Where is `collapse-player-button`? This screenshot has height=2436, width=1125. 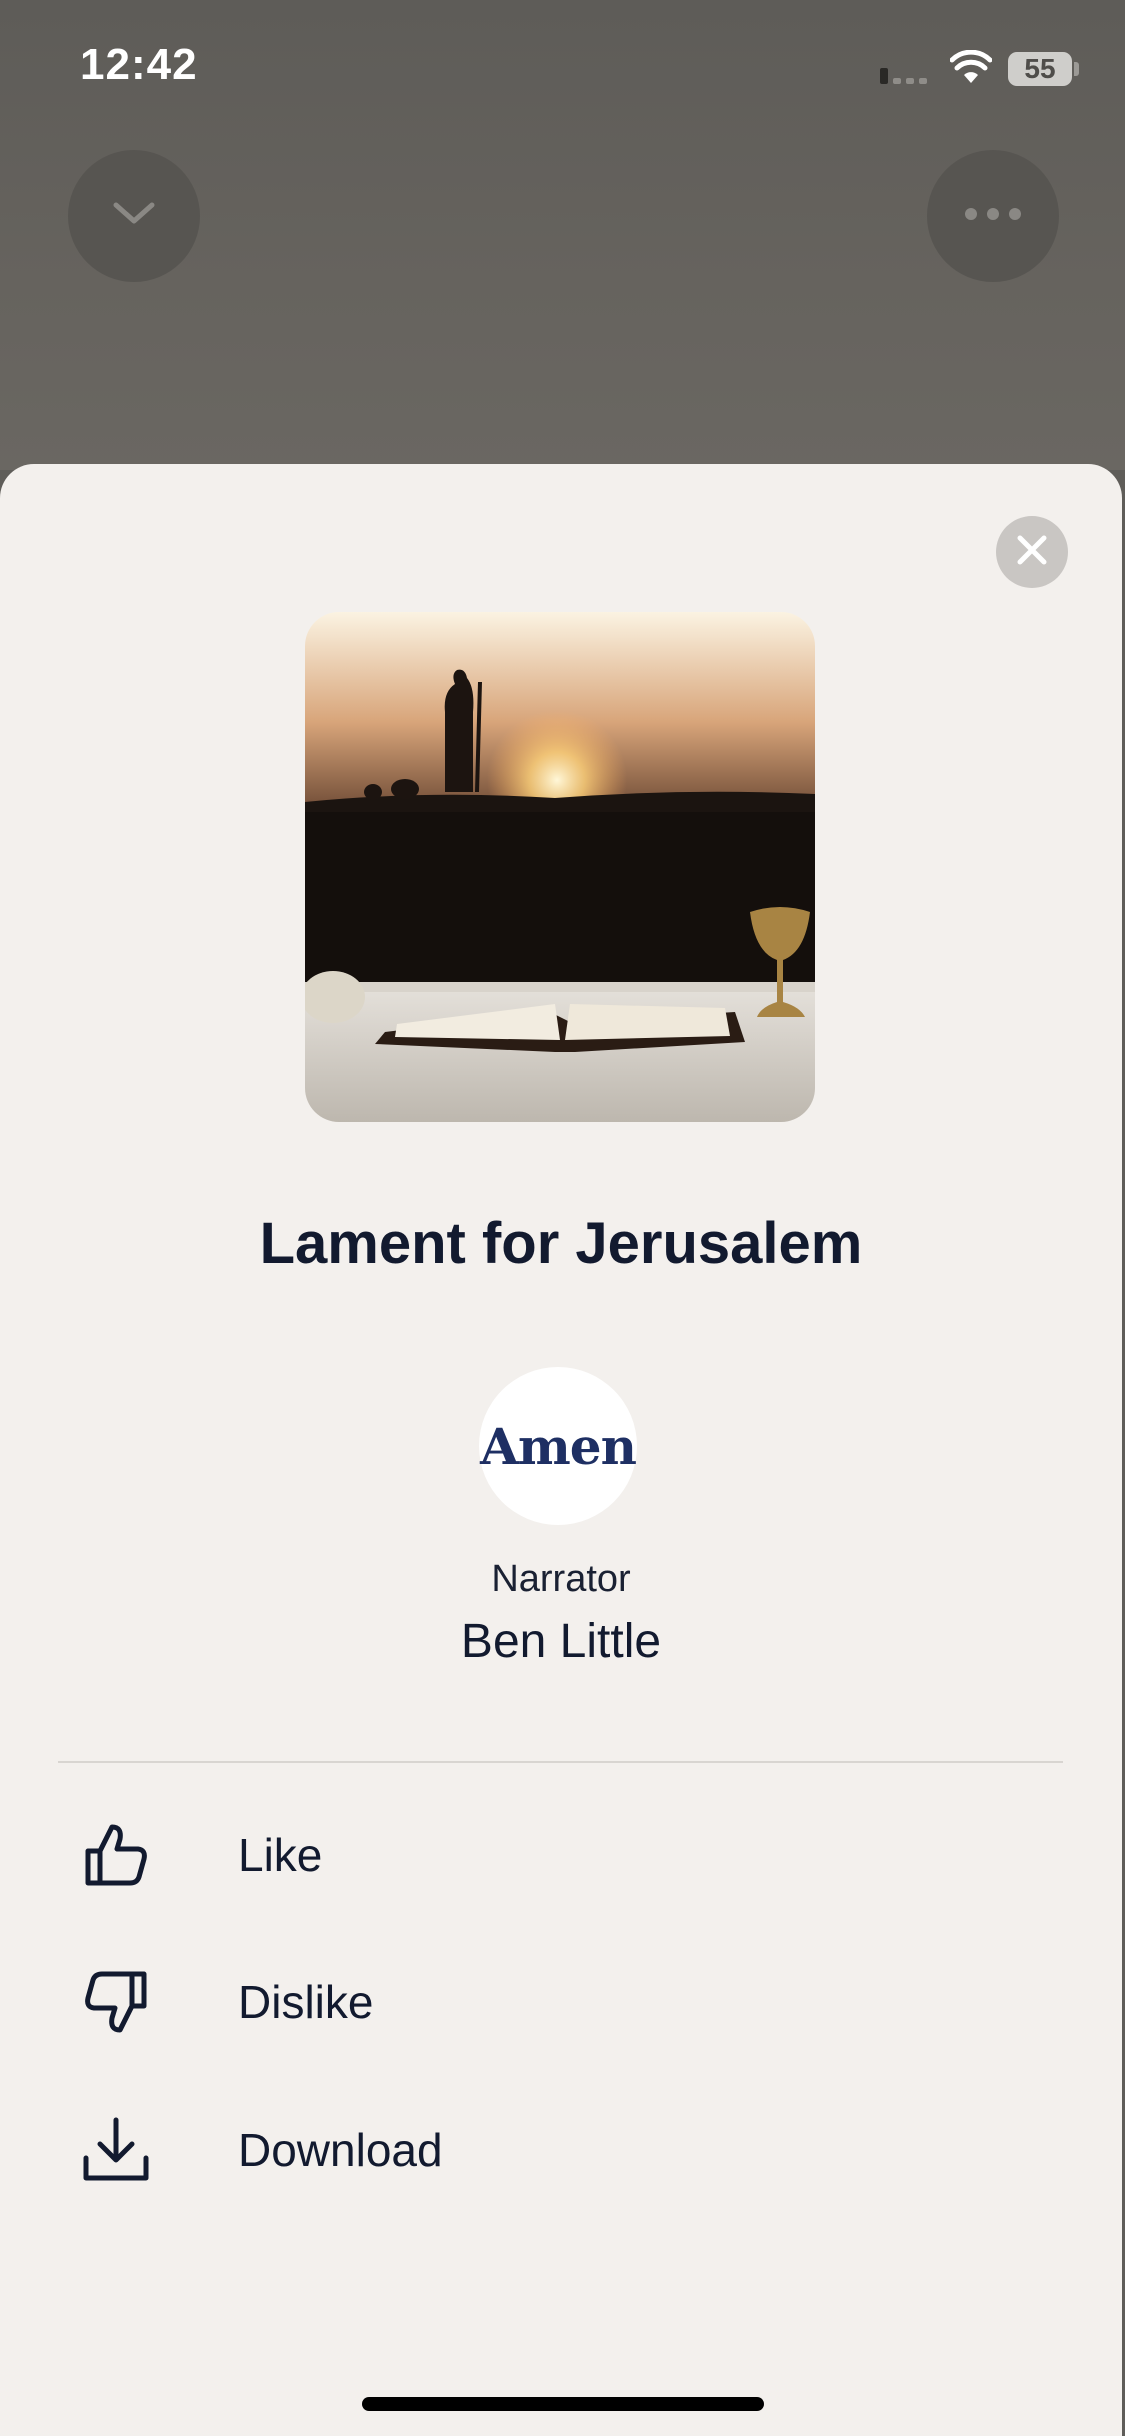
collapse-player-button is located at coordinates (134, 216).